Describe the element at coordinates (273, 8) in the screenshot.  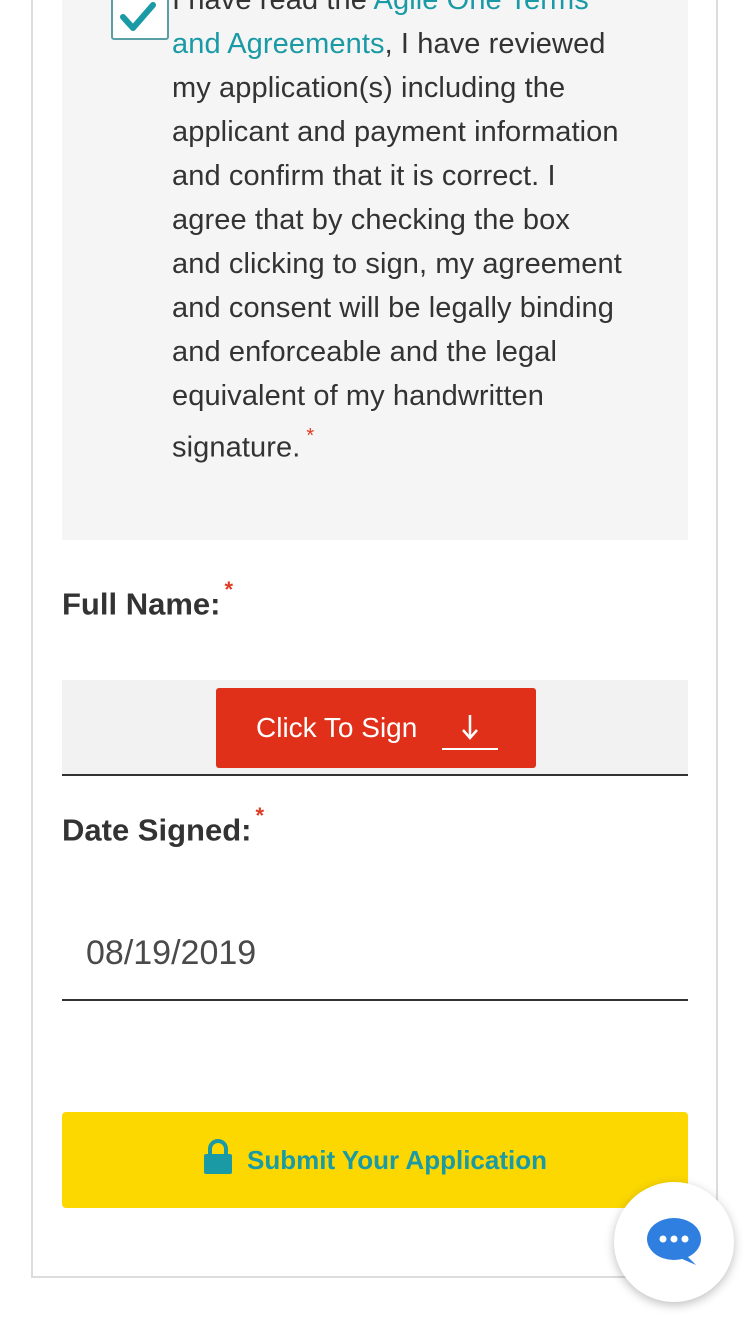
I see `agreement-text-prefix: I have read the` at that location.